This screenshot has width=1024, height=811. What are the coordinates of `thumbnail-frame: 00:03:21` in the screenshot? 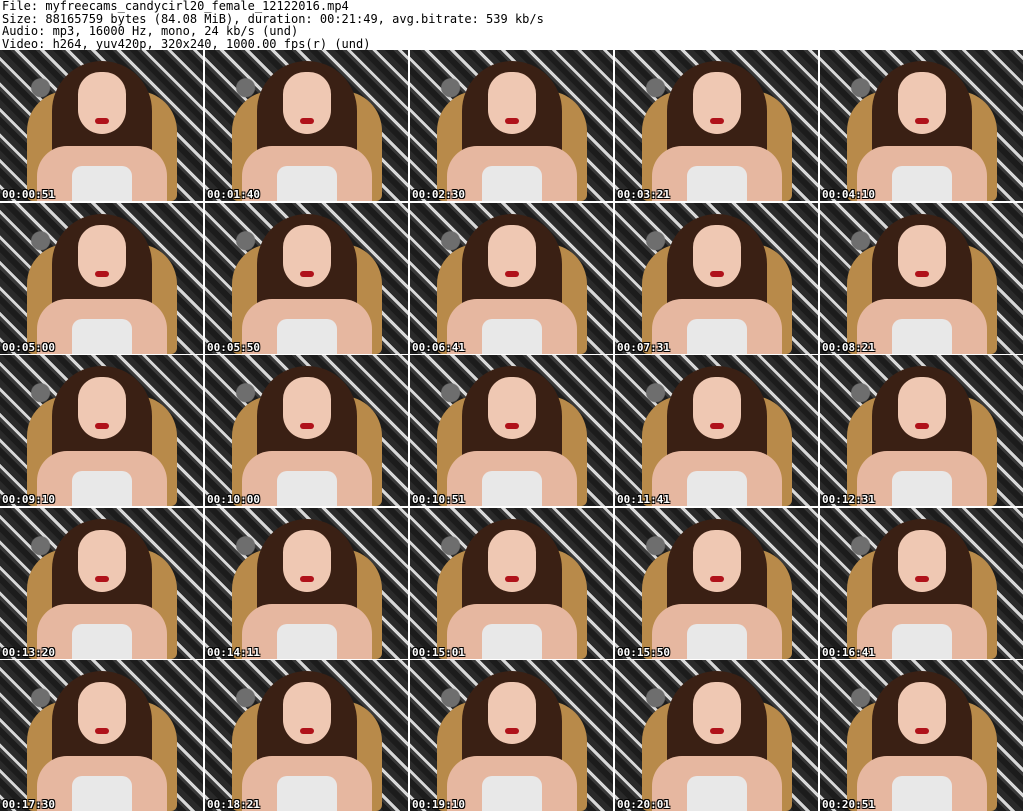 It's located at (716, 125).